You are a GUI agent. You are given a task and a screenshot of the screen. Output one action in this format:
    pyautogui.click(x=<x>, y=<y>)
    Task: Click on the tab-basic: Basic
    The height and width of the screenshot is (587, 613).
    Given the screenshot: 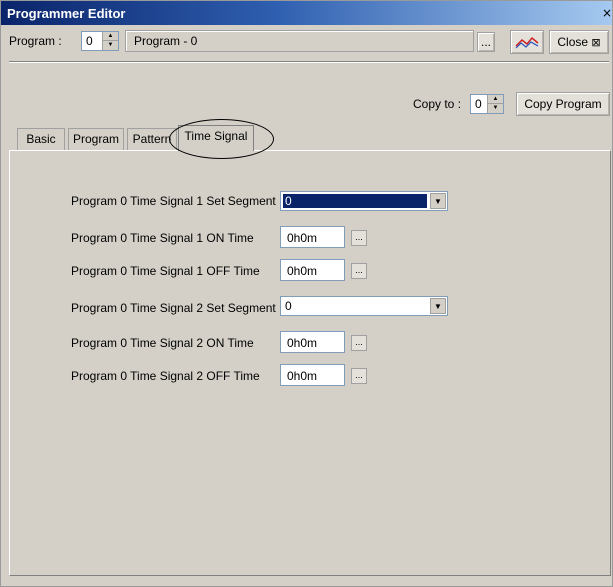 What is the action you would take?
    pyautogui.click(x=41, y=139)
    